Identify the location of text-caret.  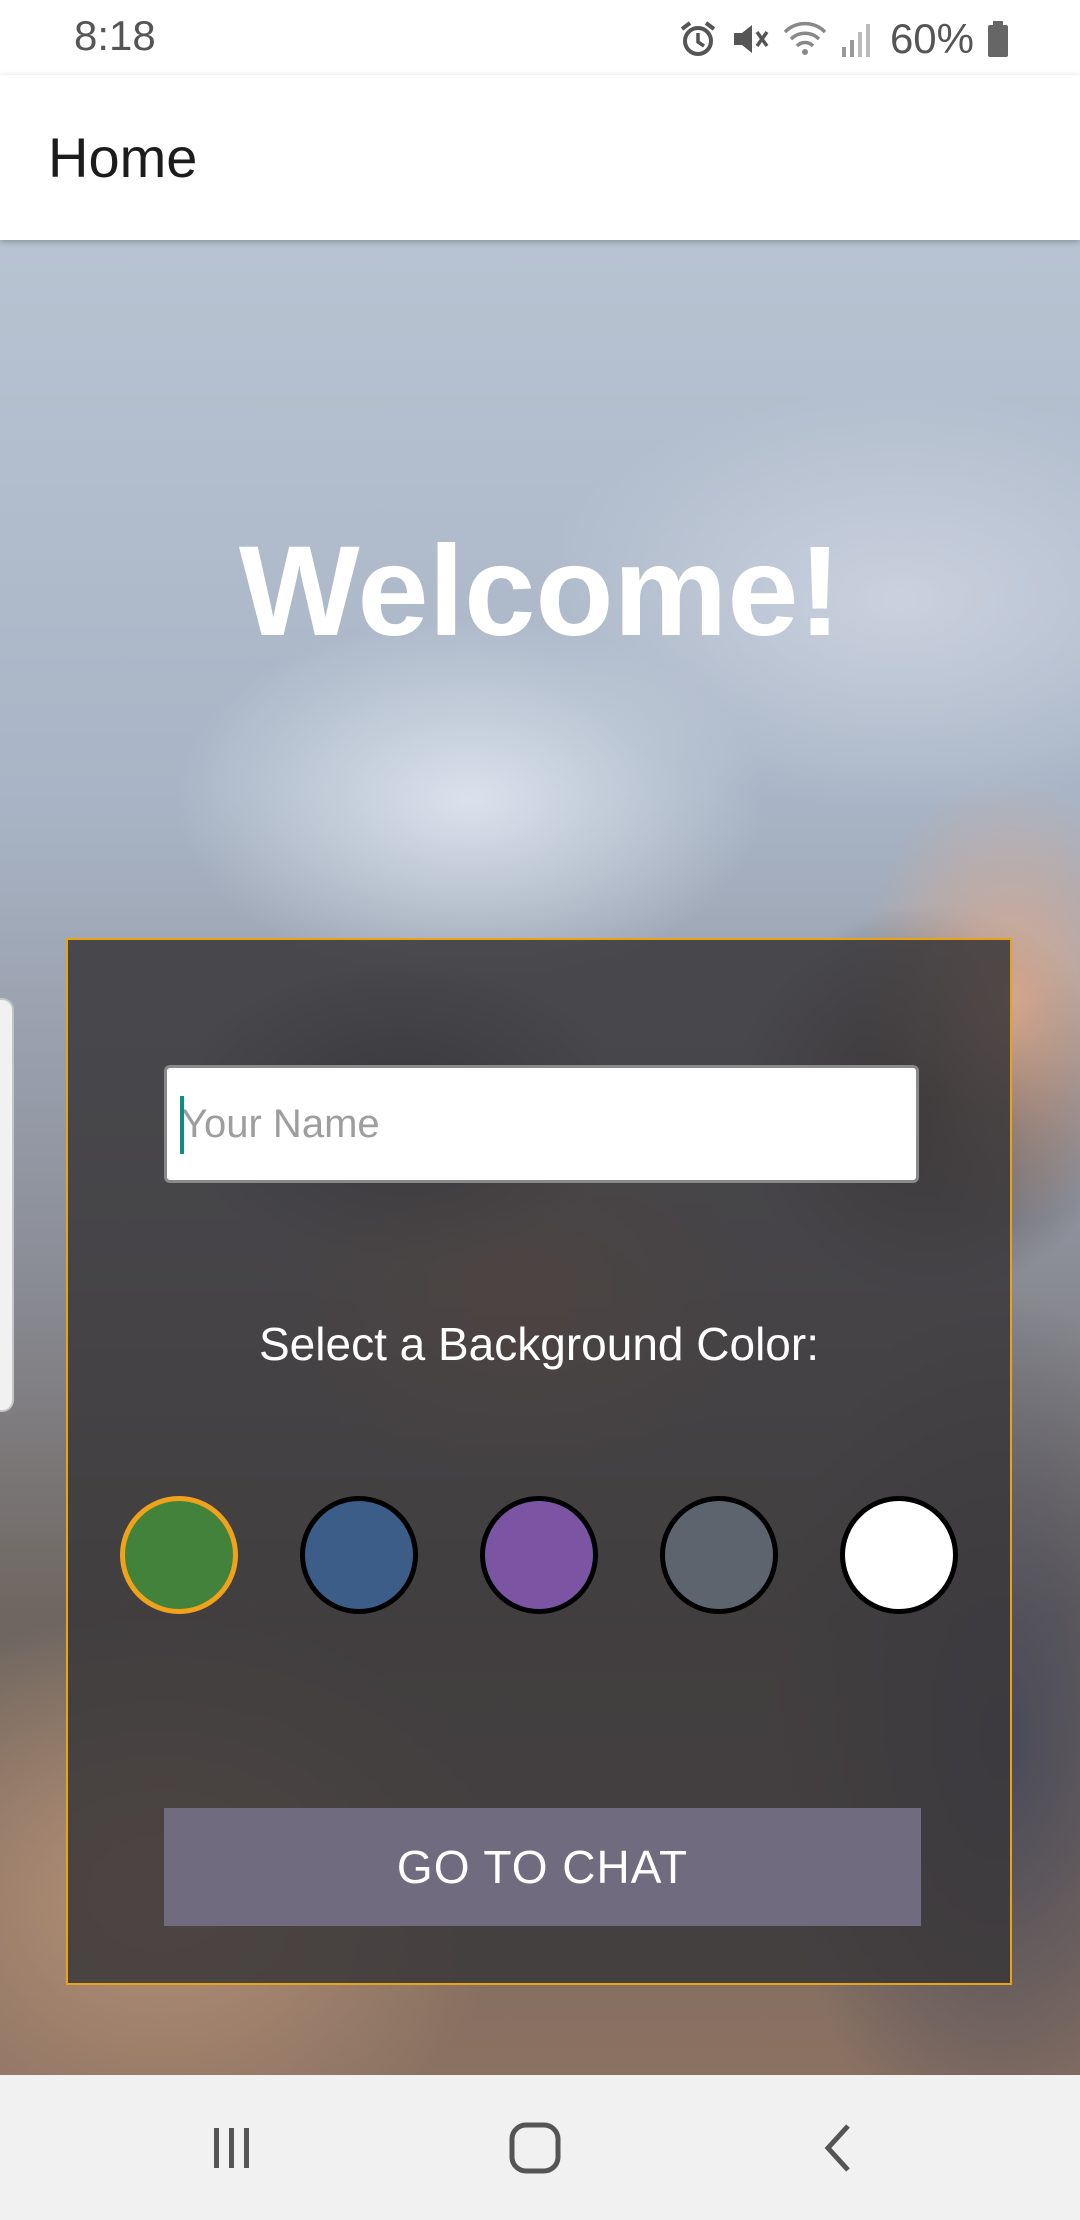
(182, 1125).